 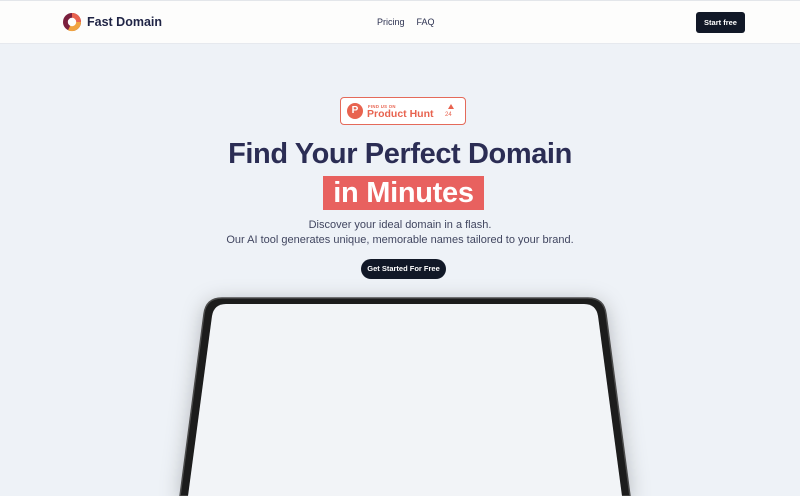 I want to click on site-header: Fast Domain Pricing FAQ Start free, so click(x=400, y=22).